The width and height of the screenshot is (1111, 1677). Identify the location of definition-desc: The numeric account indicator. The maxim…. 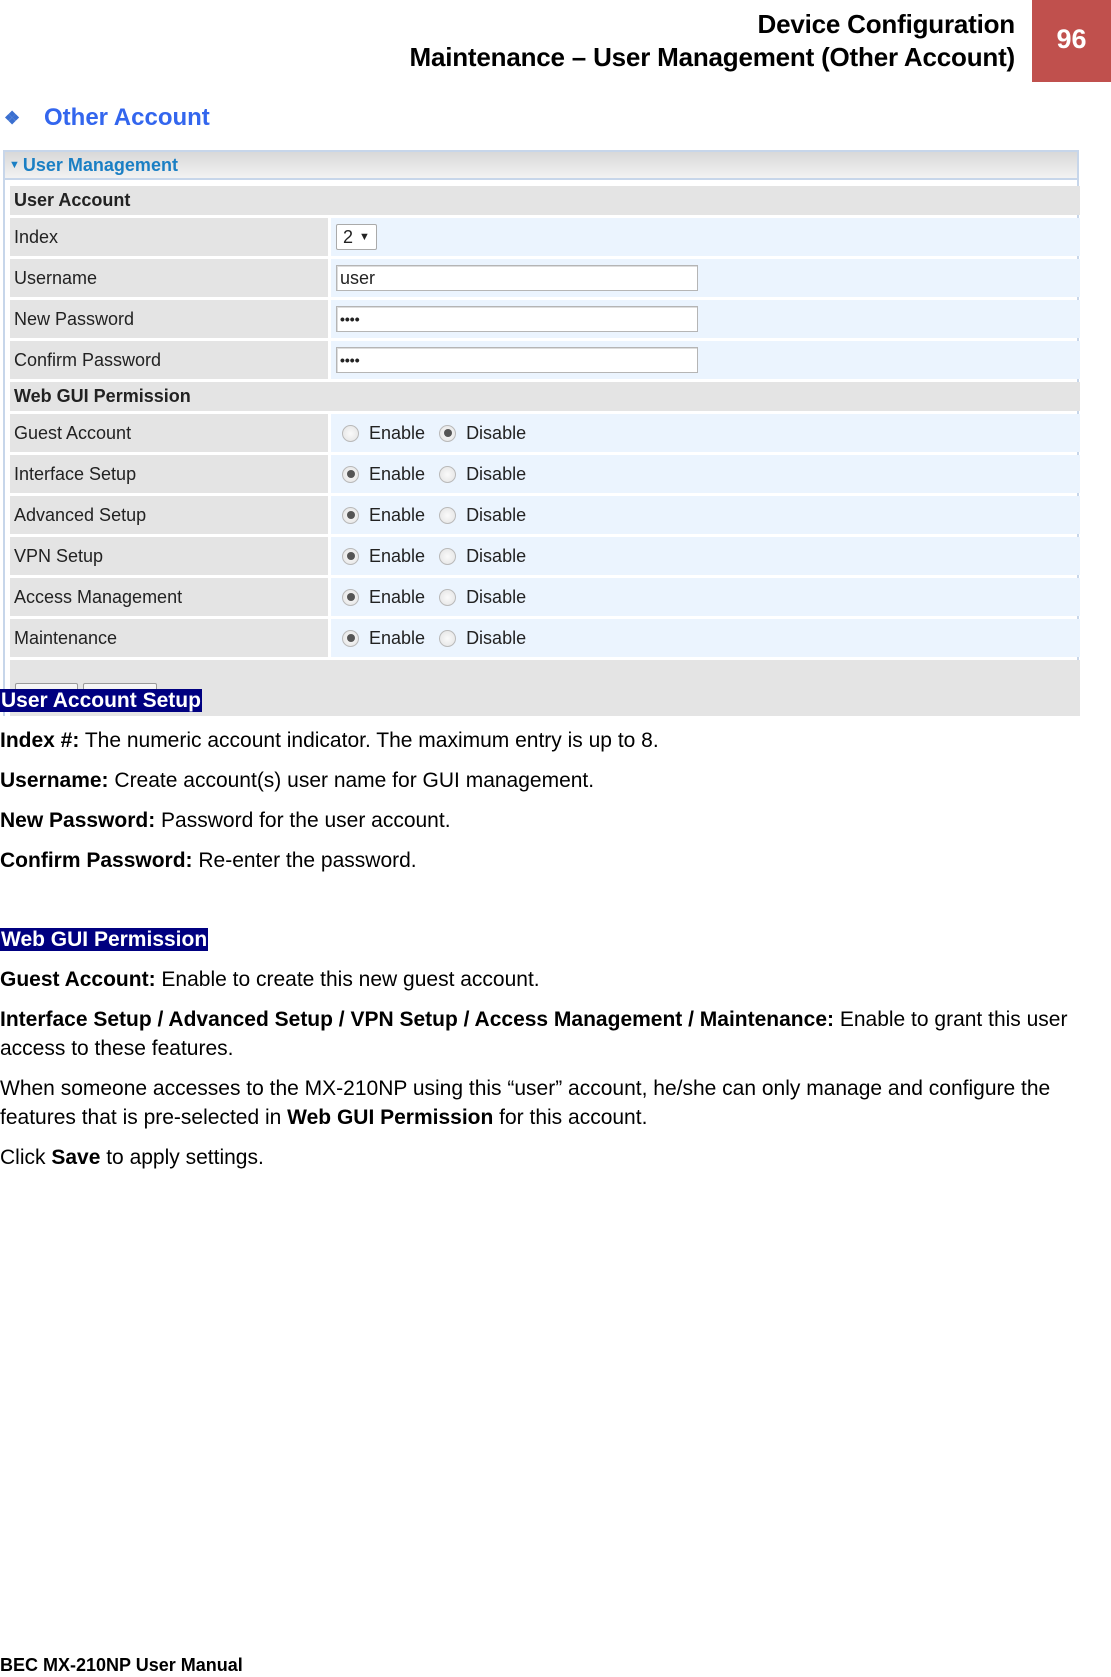
(369, 740).